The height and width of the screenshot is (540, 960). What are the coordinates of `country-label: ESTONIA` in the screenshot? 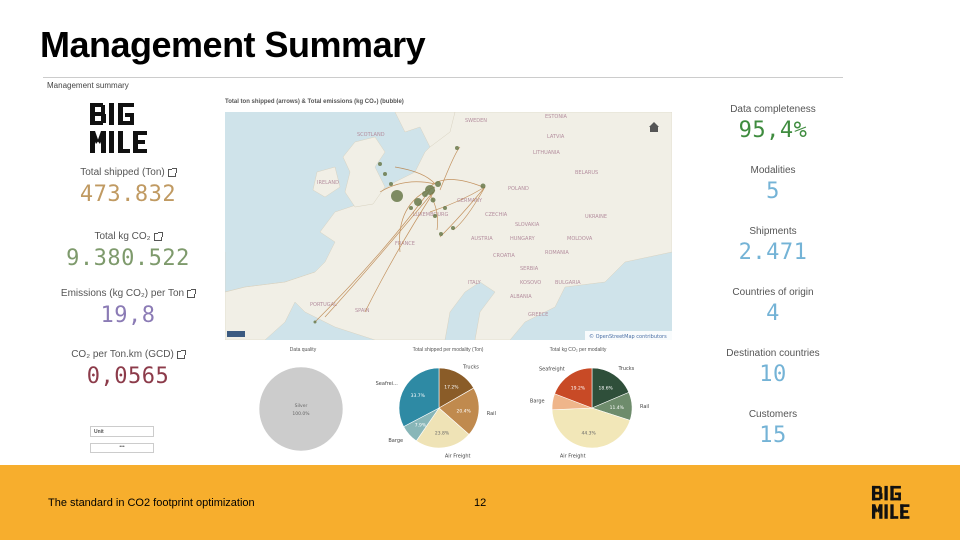 It's located at (556, 117).